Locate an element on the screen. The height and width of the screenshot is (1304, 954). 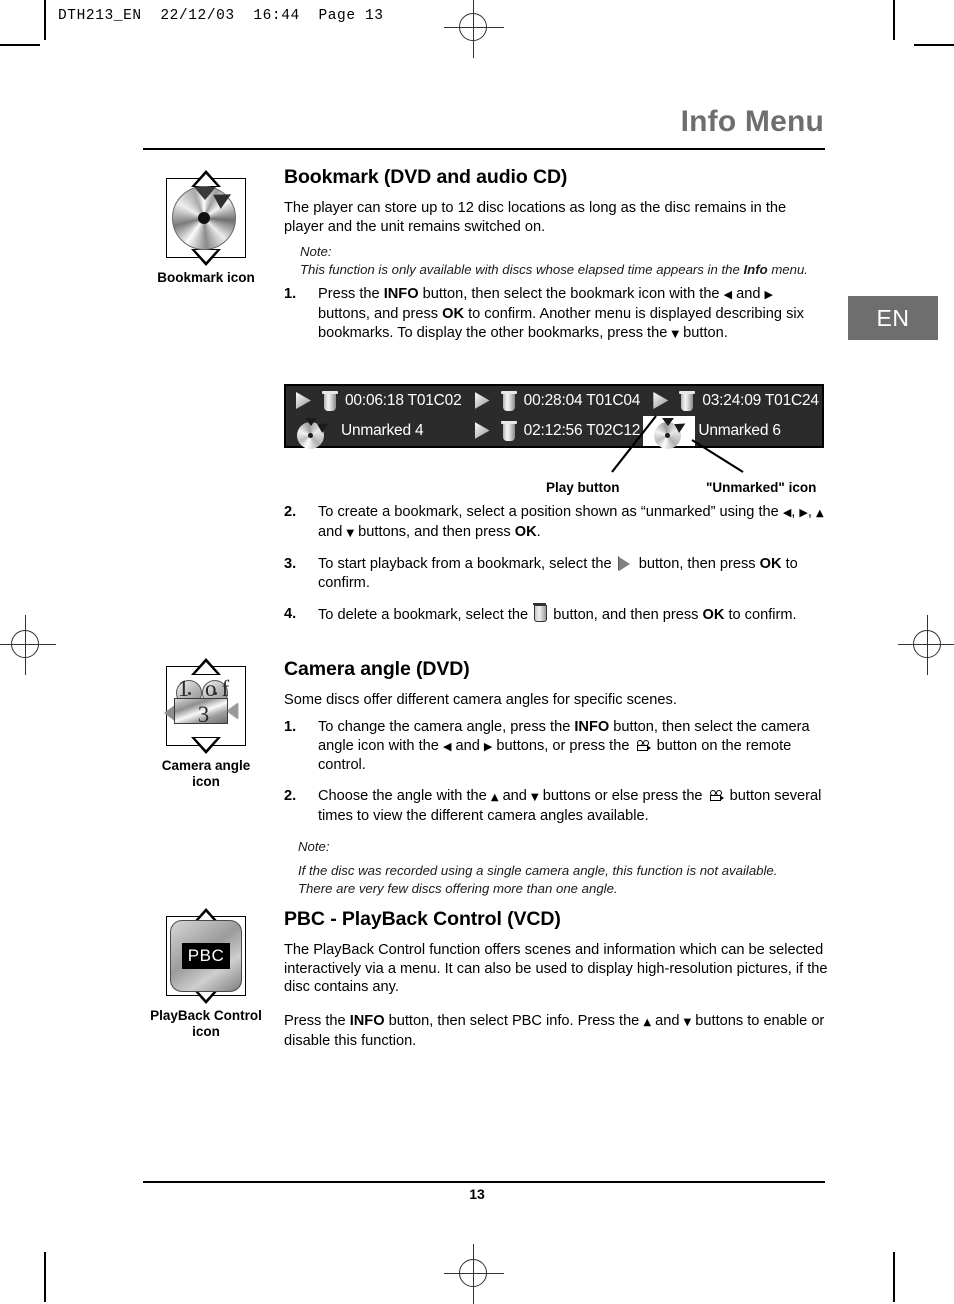
title-divider is located at coordinates (484, 149).